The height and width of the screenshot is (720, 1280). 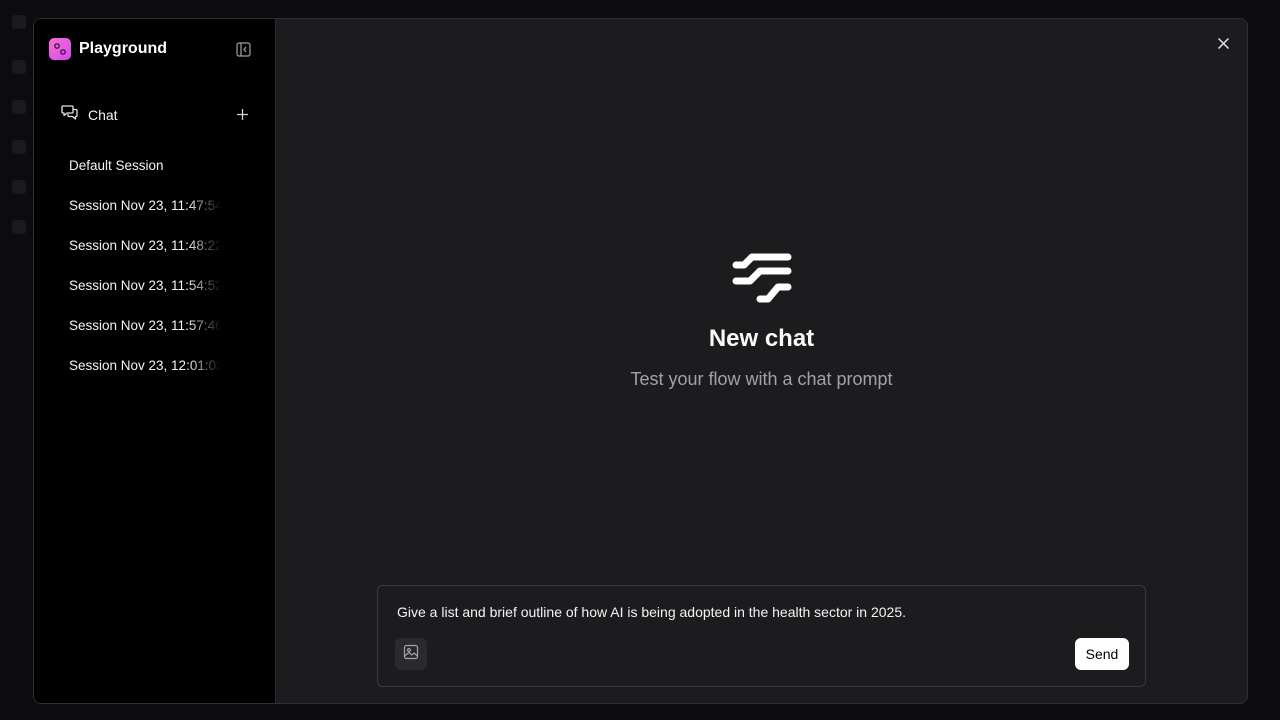 I want to click on chat-section-label: Chat, so click(x=103, y=114).